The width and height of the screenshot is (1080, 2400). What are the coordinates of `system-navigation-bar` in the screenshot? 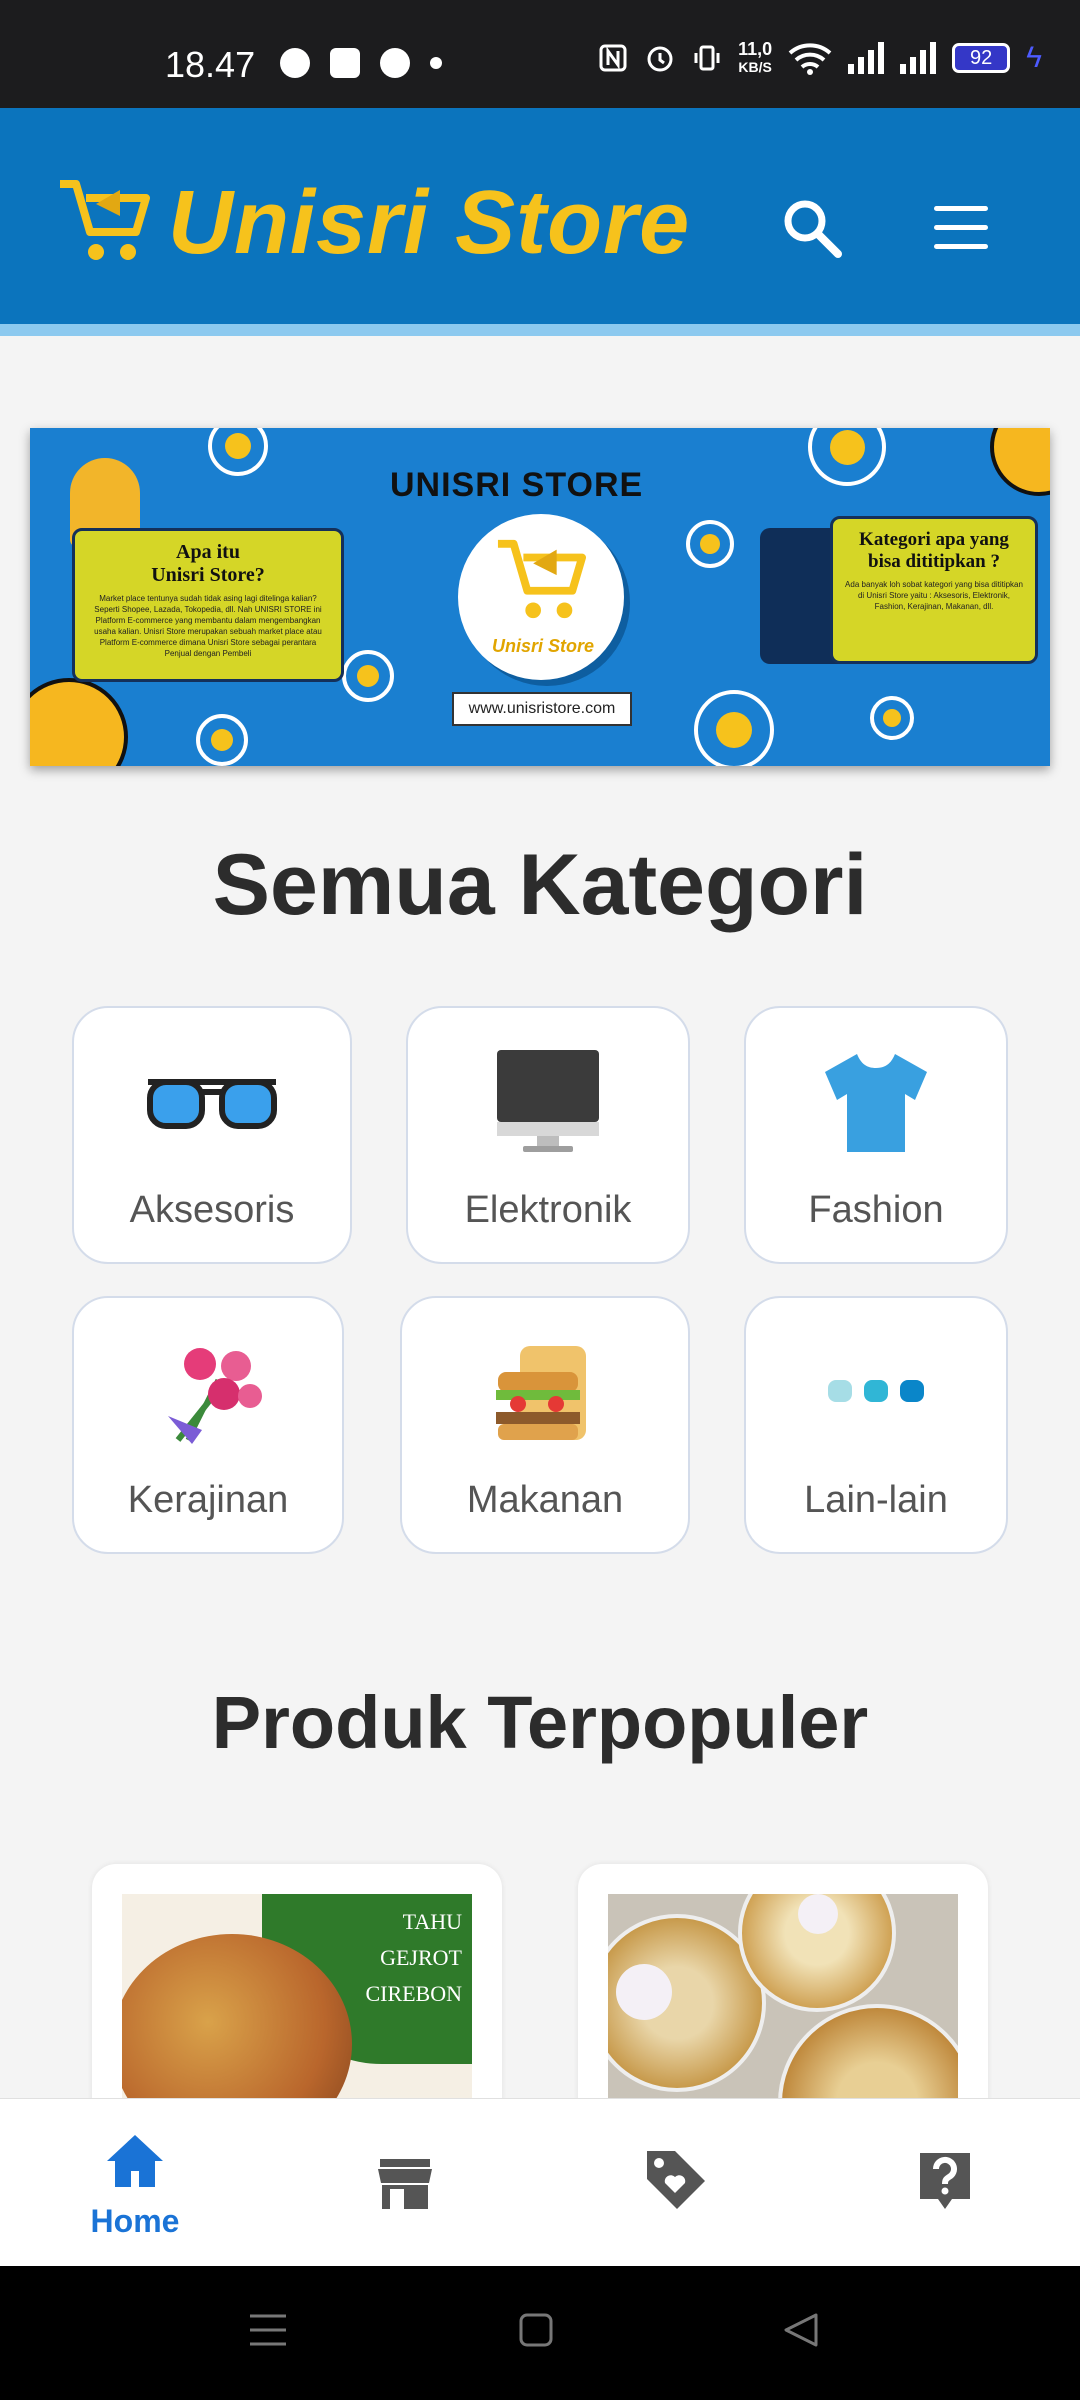 It's located at (540, 2333).